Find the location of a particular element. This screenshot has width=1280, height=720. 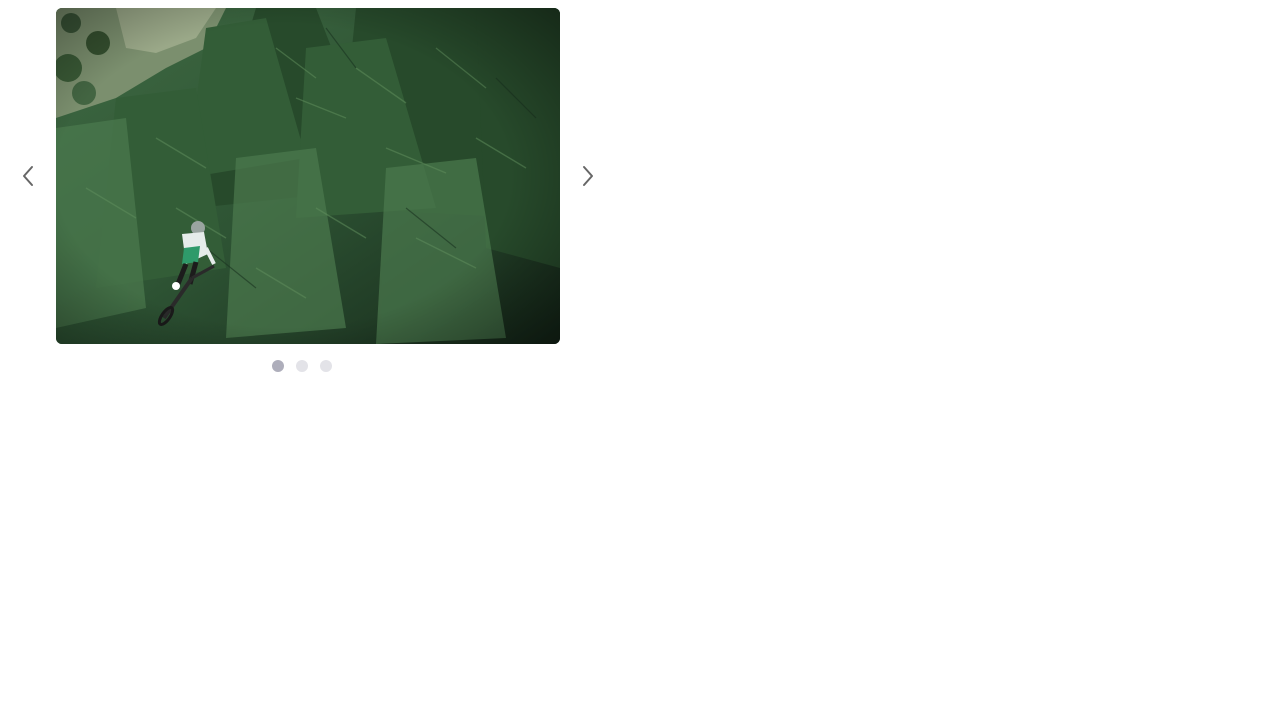

chevron-left-icon is located at coordinates (28, 176).